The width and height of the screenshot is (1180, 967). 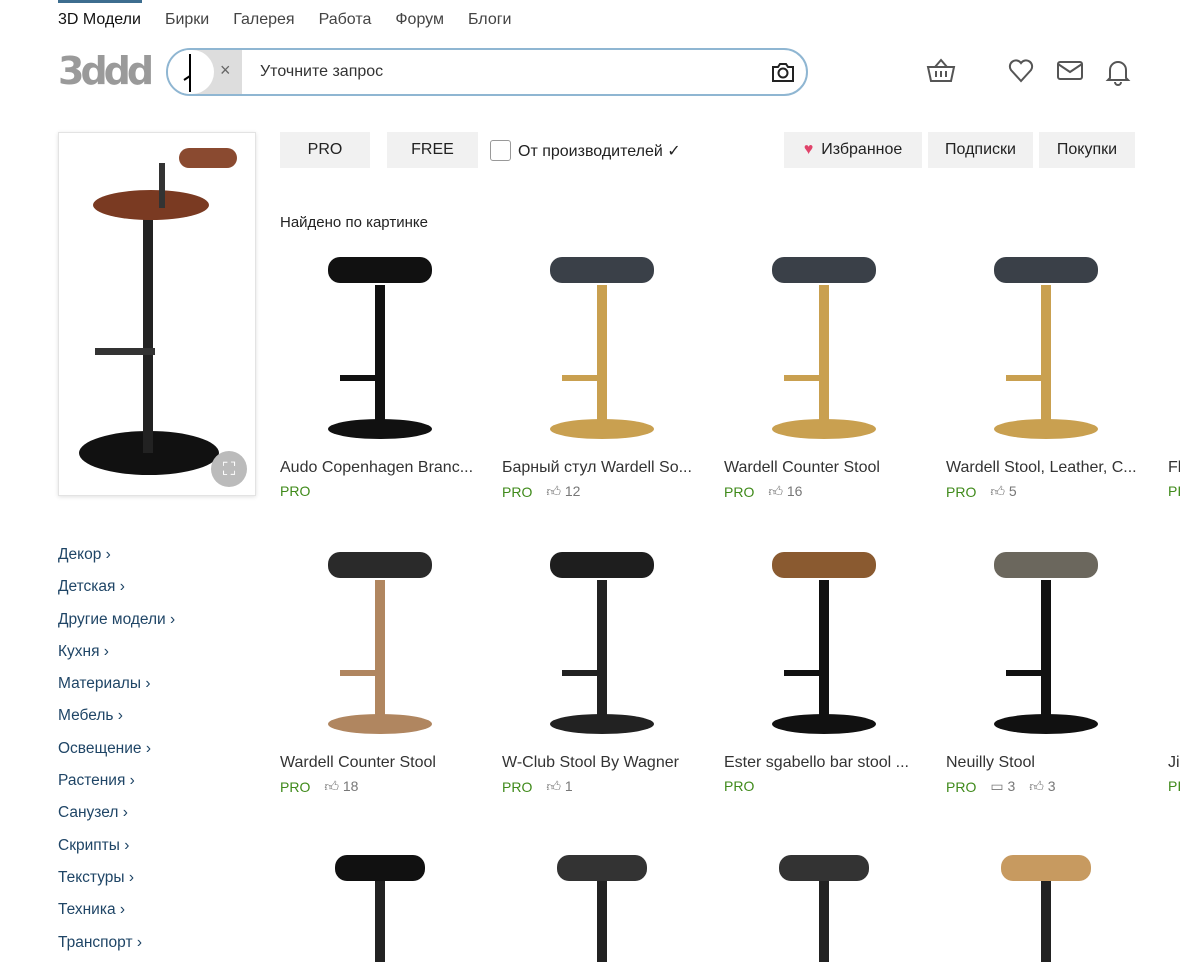 I want to click on category-link: Скрипты ›, so click(x=116, y=852).